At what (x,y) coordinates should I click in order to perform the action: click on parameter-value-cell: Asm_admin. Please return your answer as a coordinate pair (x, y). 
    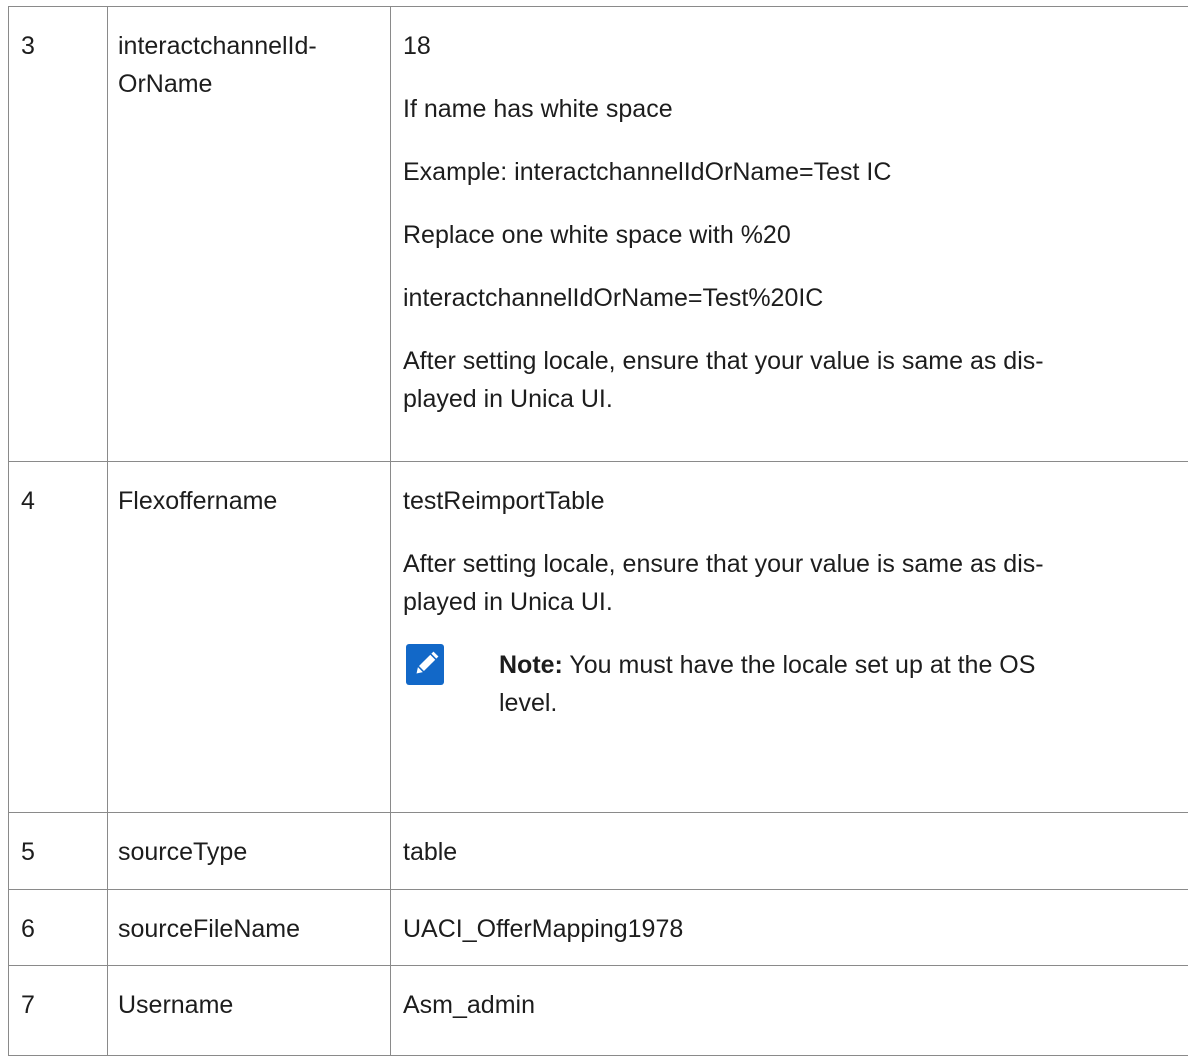
    Looking at the image, I should click on (789, 1011).